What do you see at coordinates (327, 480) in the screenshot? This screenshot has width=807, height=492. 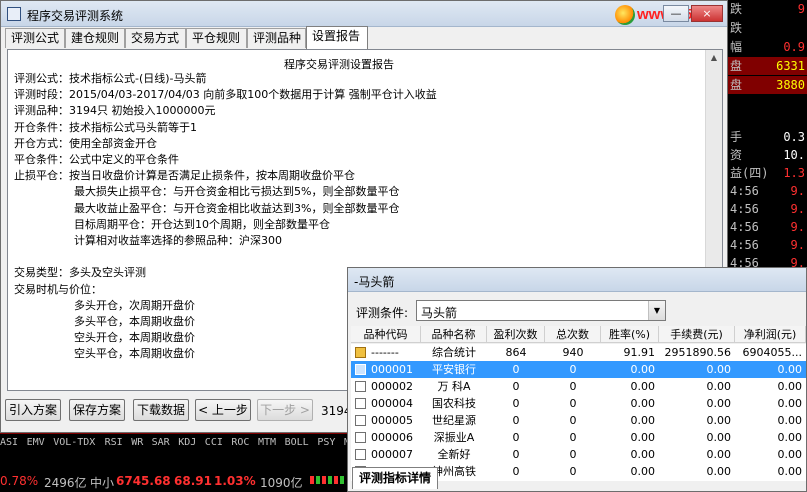 I see `market-bar-icon` at bounding box center [327, 480].